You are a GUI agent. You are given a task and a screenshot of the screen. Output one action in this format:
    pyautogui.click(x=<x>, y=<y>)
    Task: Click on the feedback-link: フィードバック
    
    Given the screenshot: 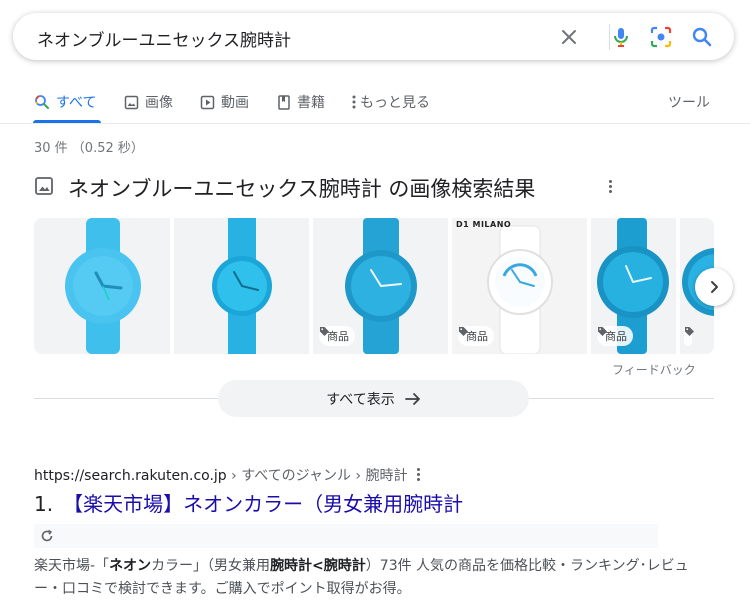 What is the action you would take?
    pyautogui.click(x=654, y=369)
    